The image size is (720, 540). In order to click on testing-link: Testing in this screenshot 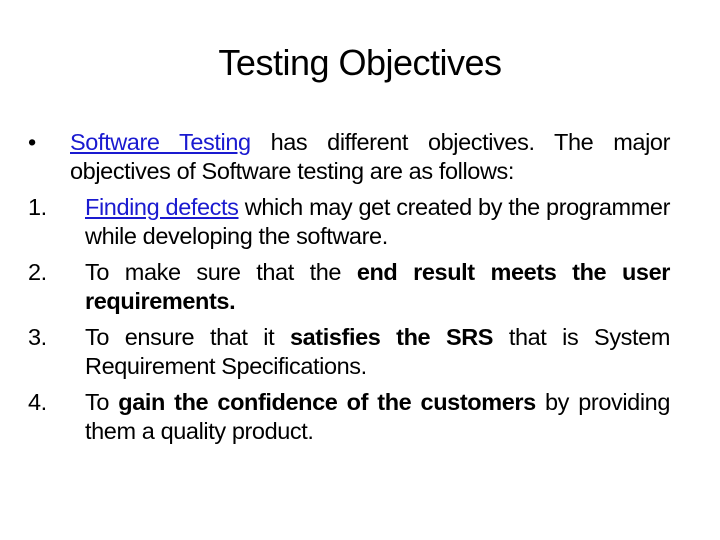, I will do `click(215, 142)`.